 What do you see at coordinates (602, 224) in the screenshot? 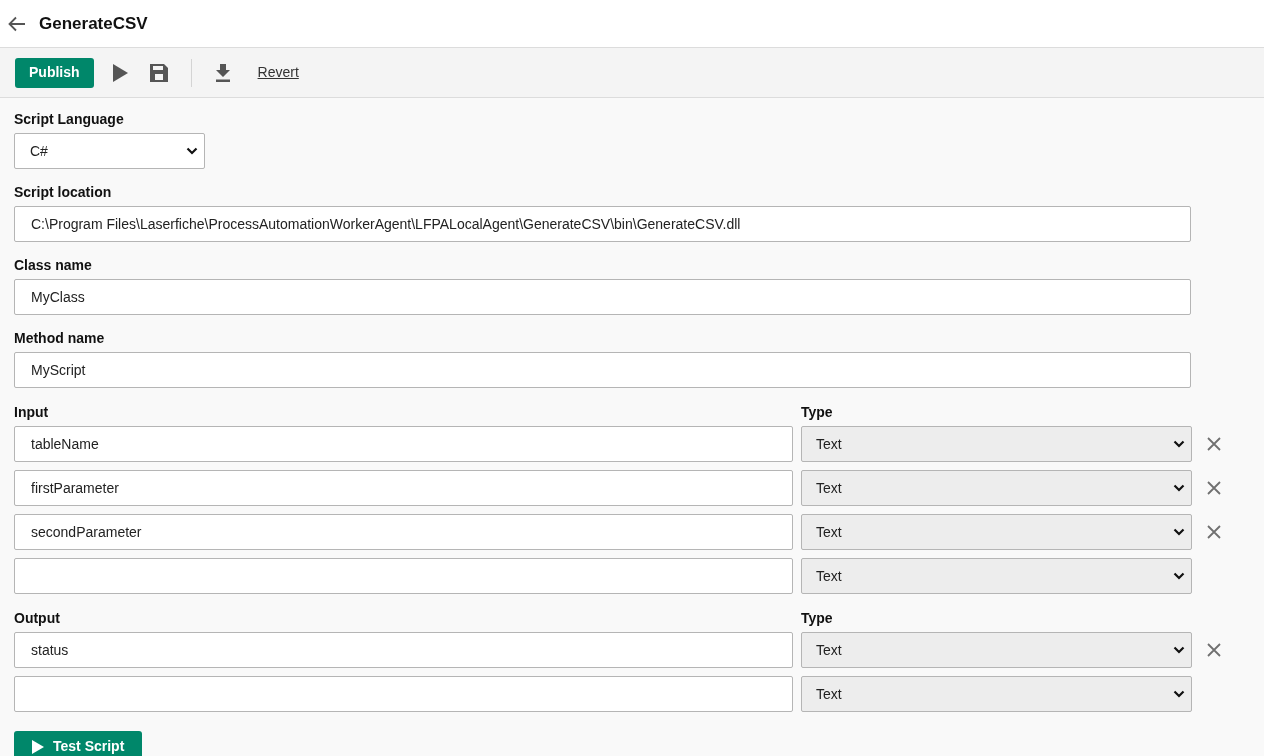
I see `text-field: C:\Program Files\Laserfiche\ProcessAutomationWorkerAgent\LFPALocalAgent\GenerateCSV\bin\GenerateCSV.dll` at bounding box center [602, 224].